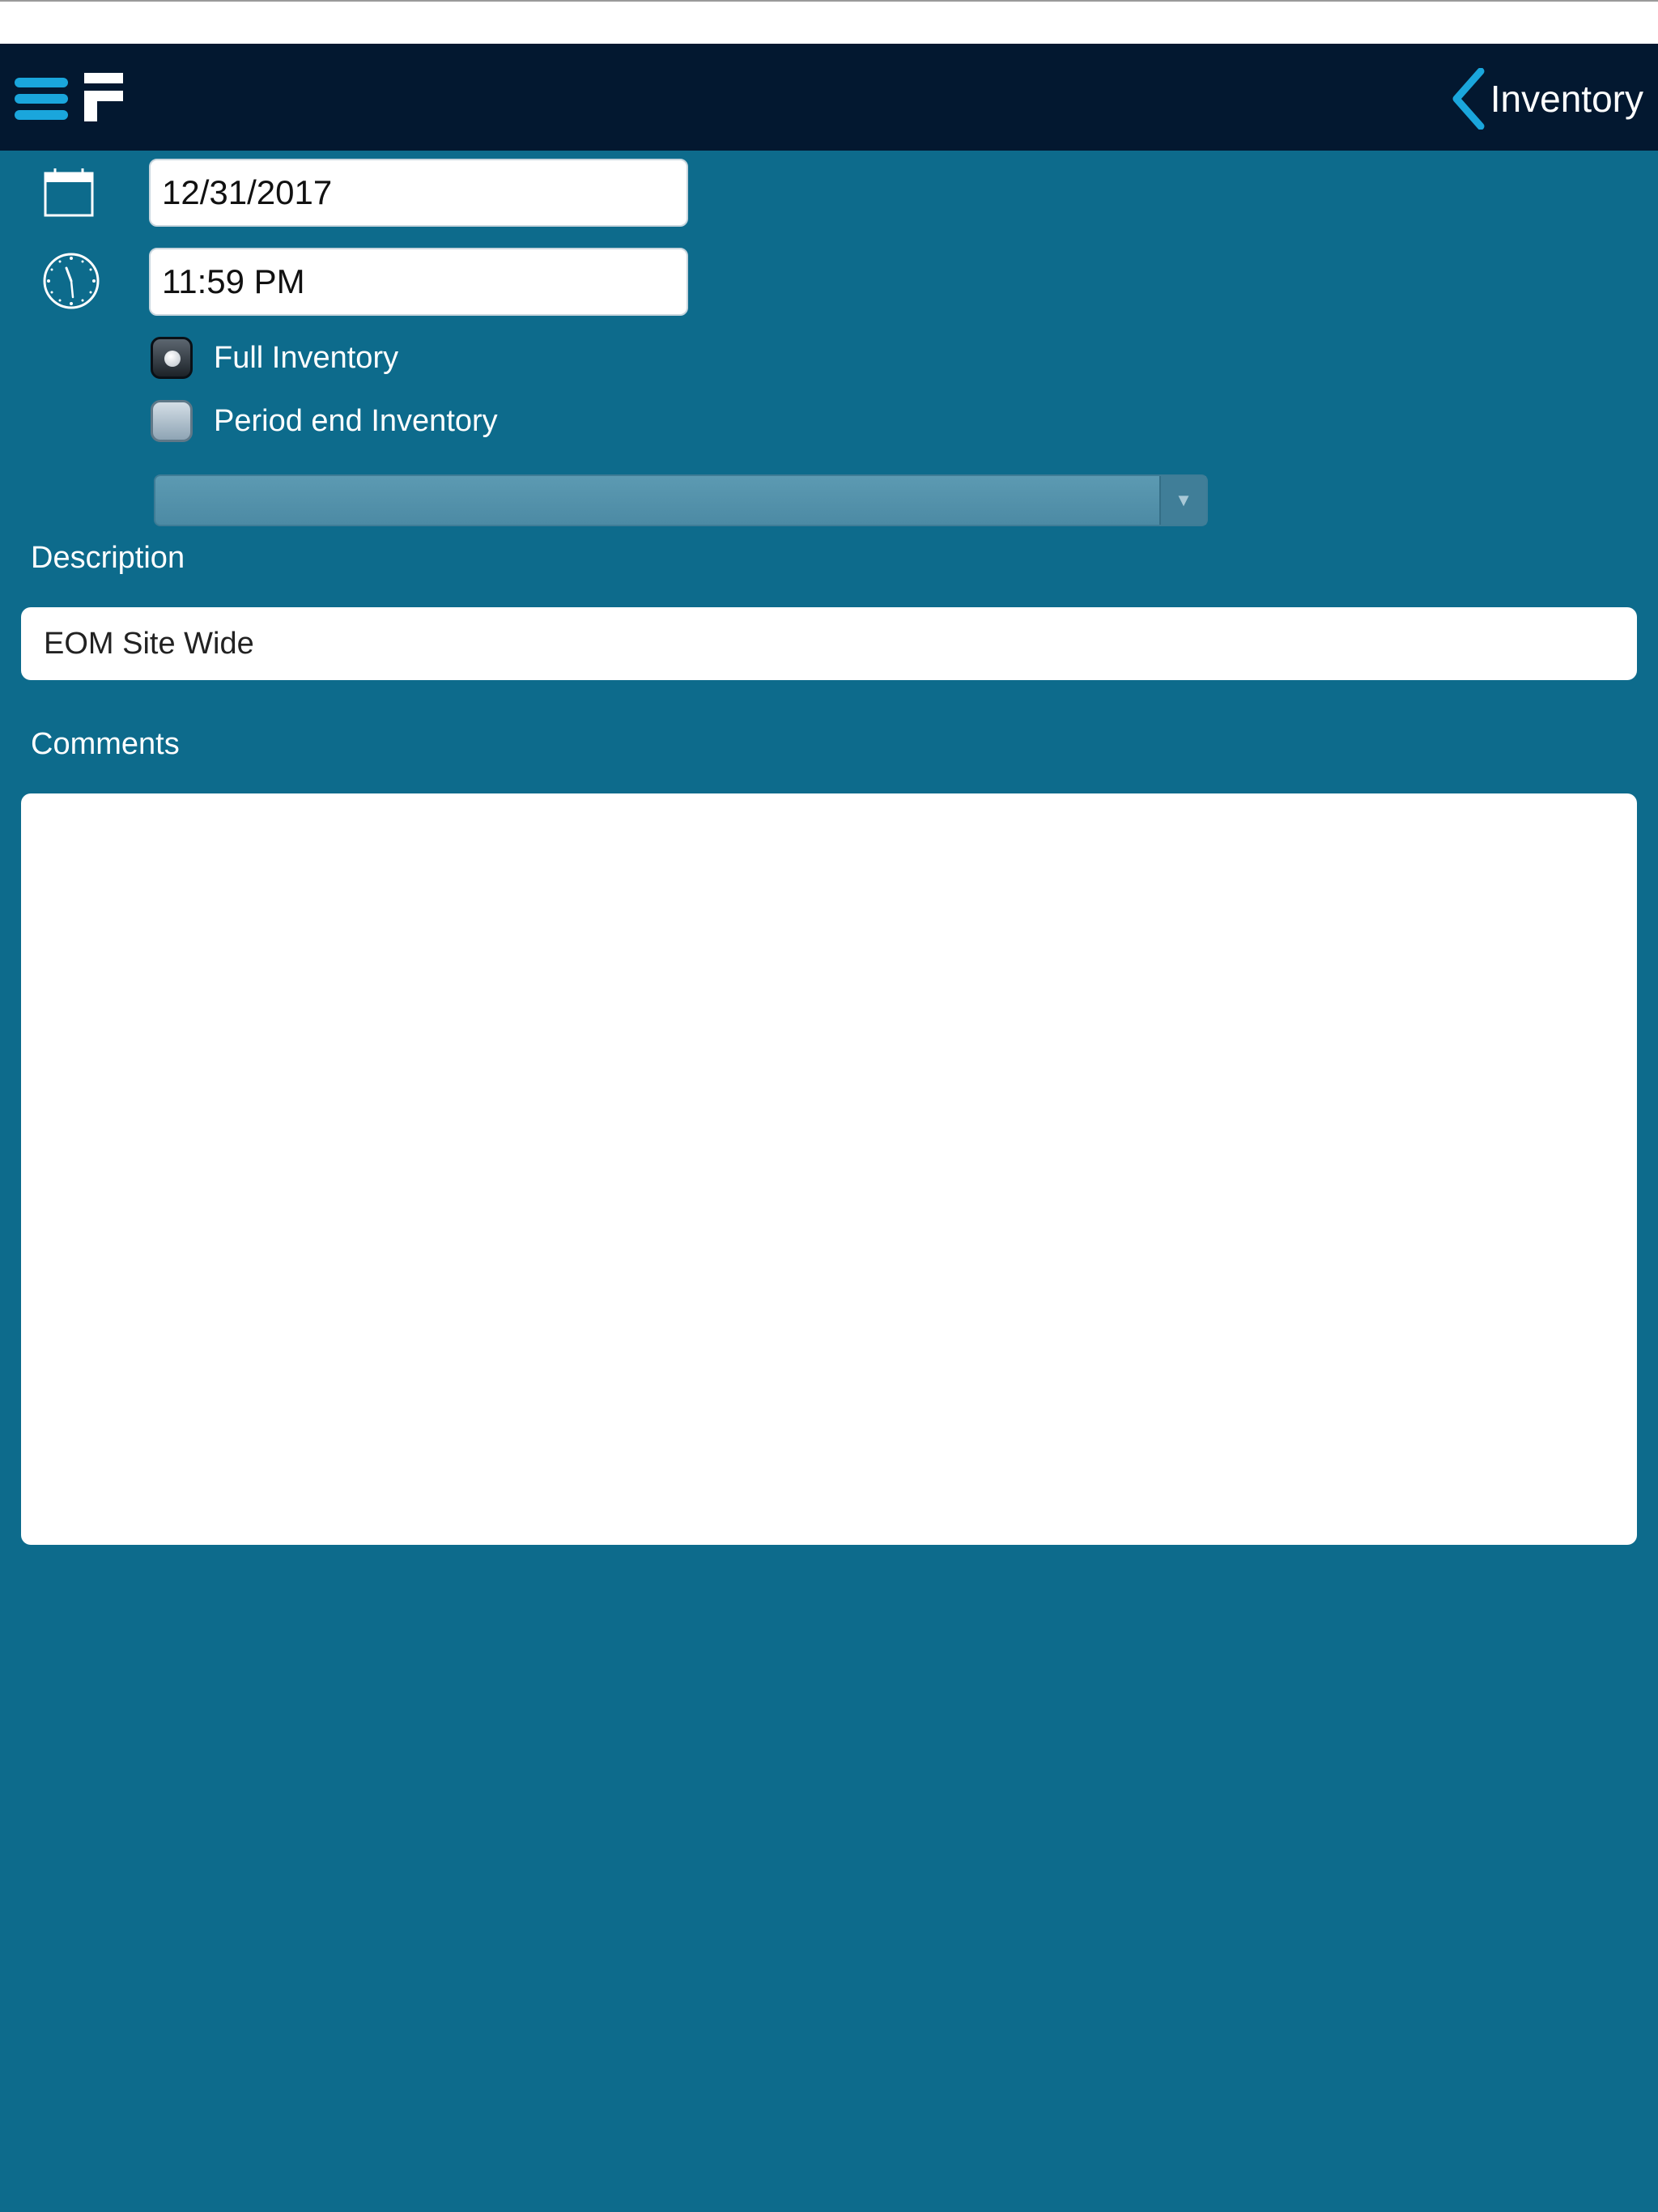 The width and height of the screenshot is (1658, 2212). I want to click on comments-label: Comments, so click(105, 744).